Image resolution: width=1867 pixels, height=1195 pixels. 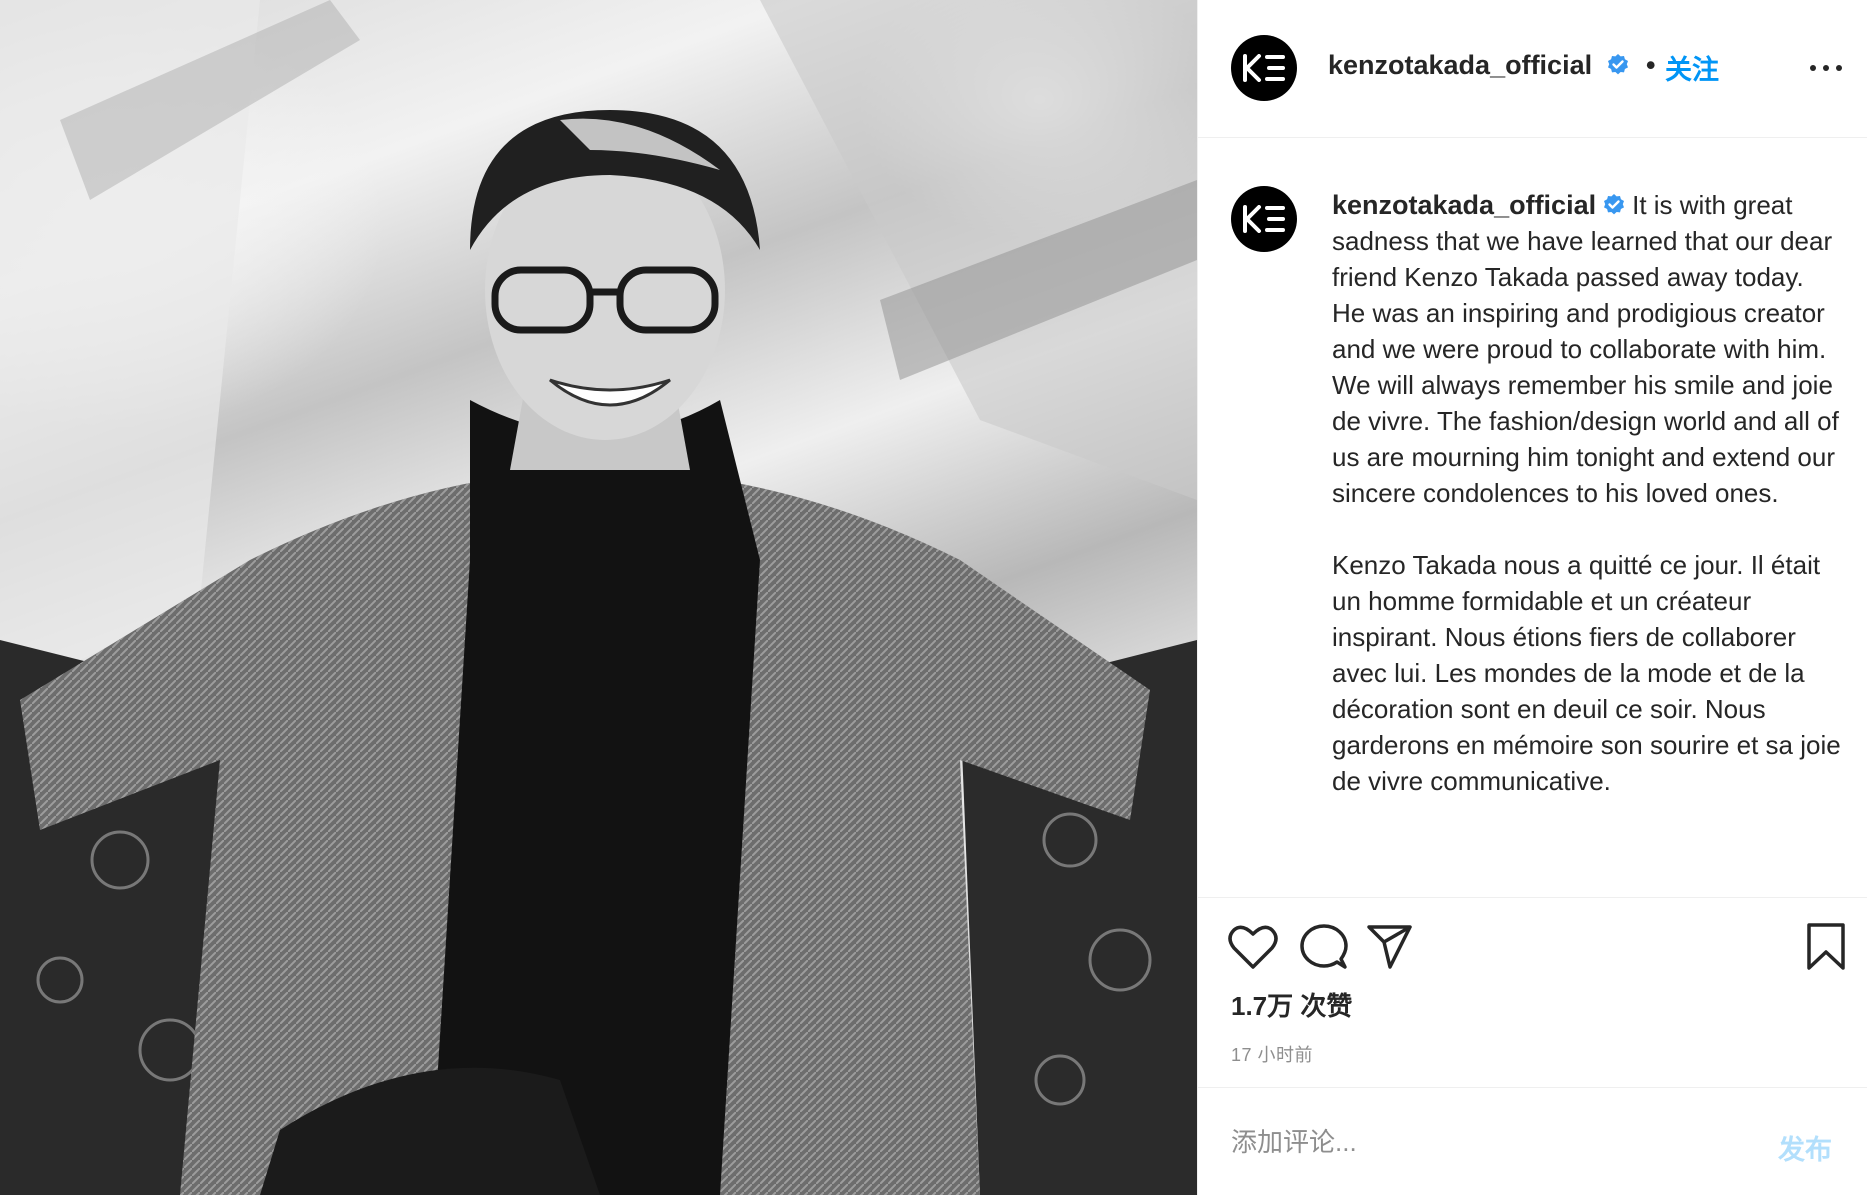 What do you see at coordinates (1272, 1054) in the screenshot?
I see `post-timestamp: 17 小时前` at bounding box center [1272, 1054].